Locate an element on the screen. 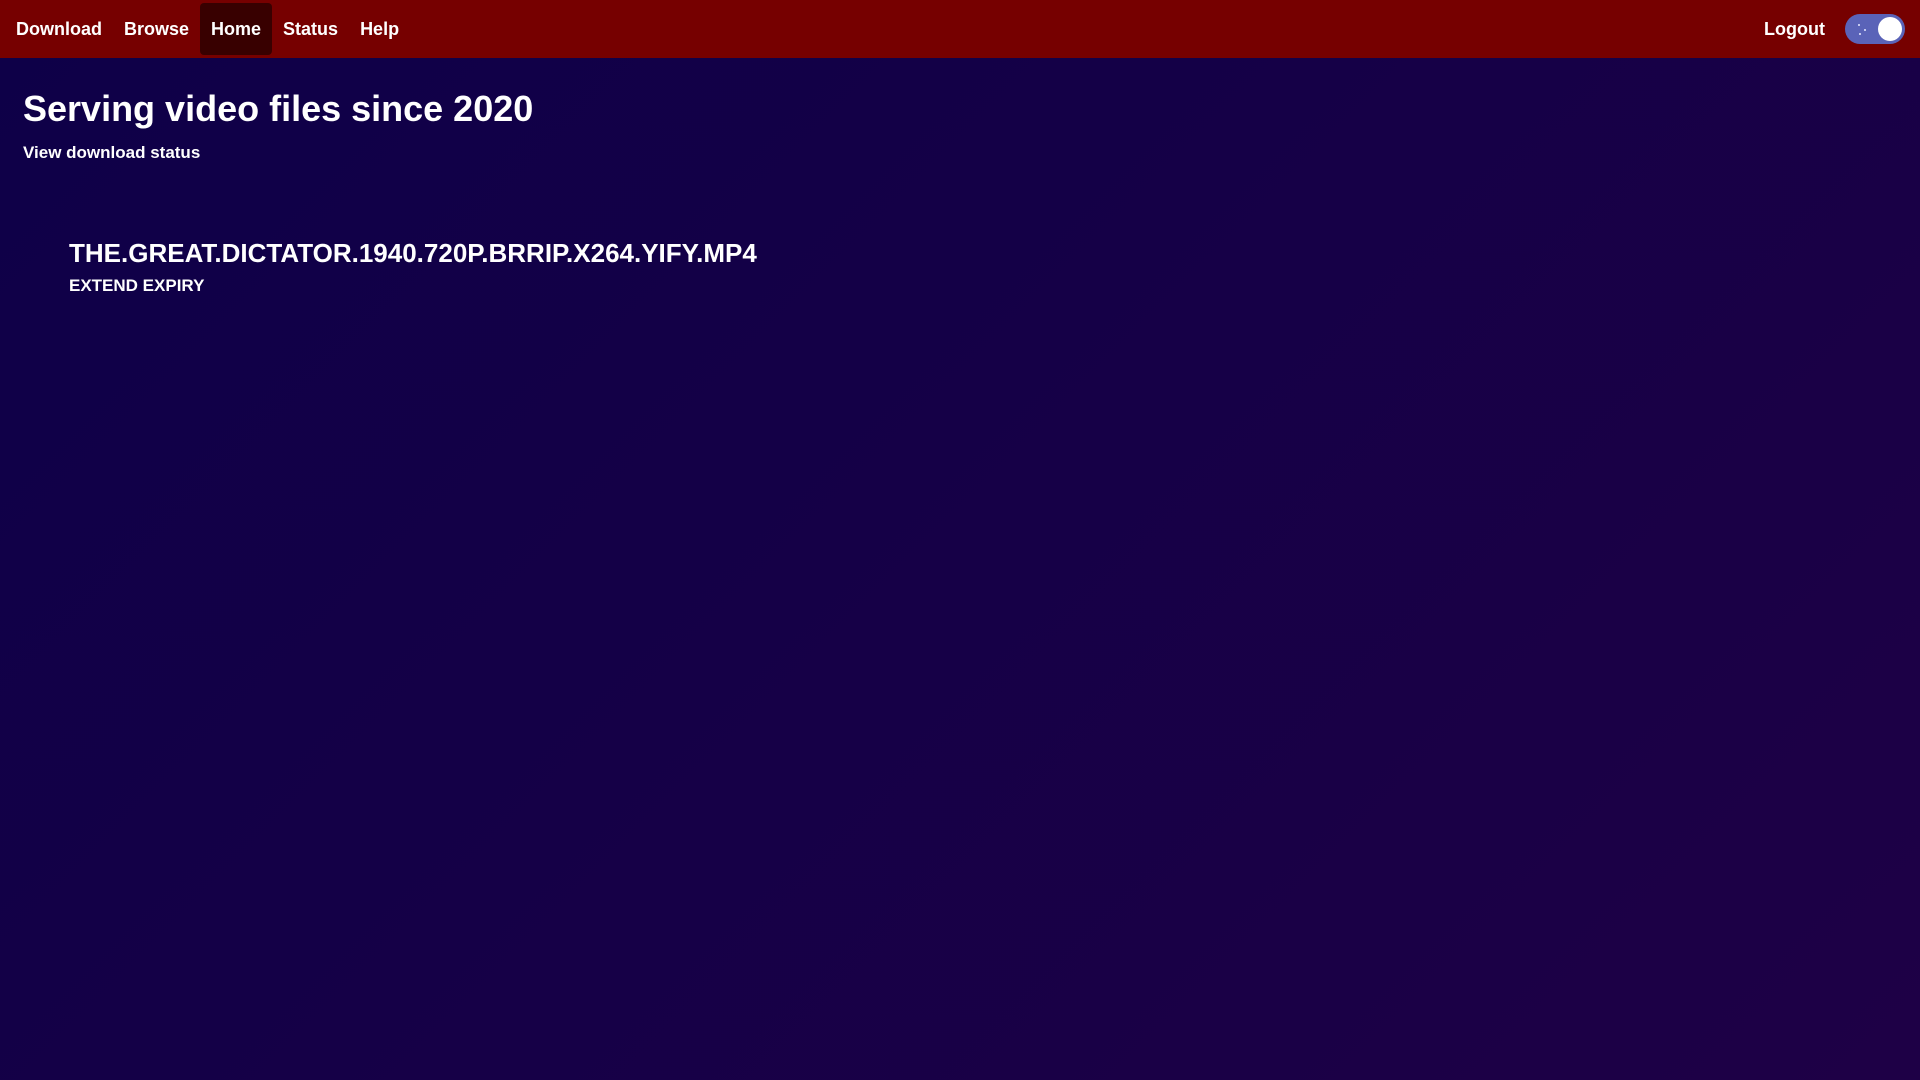  toggle-knob is located at coordinates (1890, 29).